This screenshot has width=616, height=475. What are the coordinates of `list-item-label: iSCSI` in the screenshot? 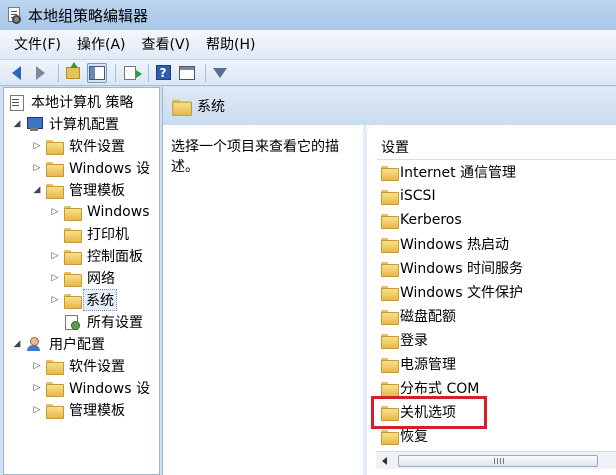 It's located at (418, 196).